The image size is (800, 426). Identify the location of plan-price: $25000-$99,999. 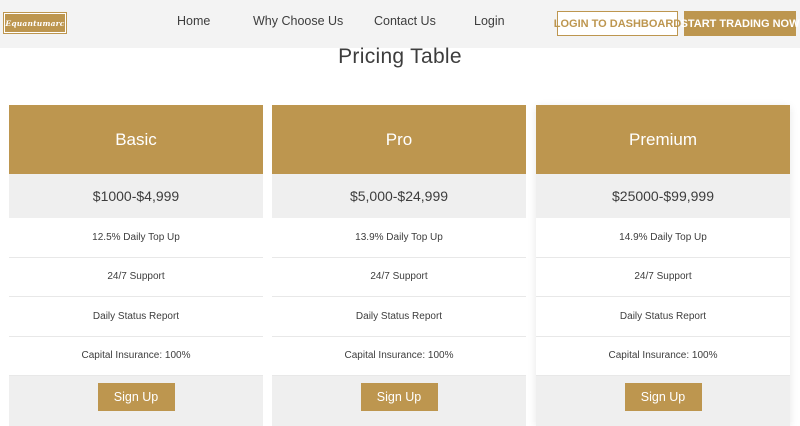
(663, 196).